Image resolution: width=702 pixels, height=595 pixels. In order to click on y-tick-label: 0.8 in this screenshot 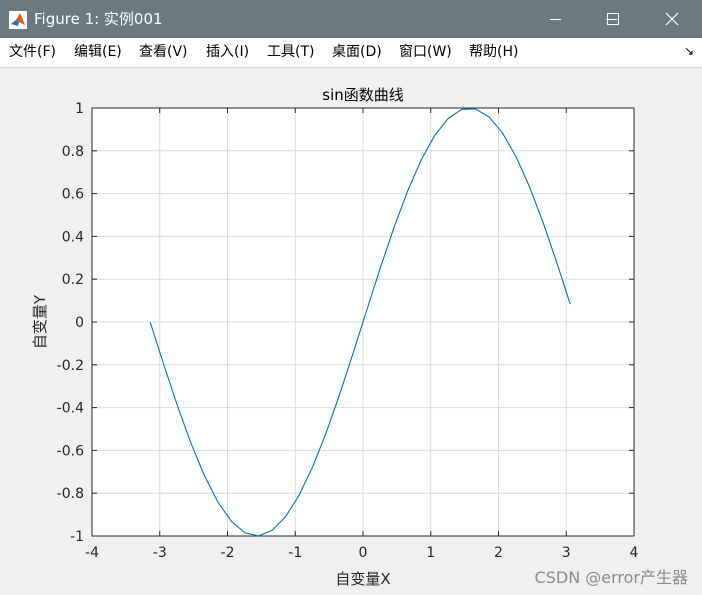, I will do `click(73, 152)`.